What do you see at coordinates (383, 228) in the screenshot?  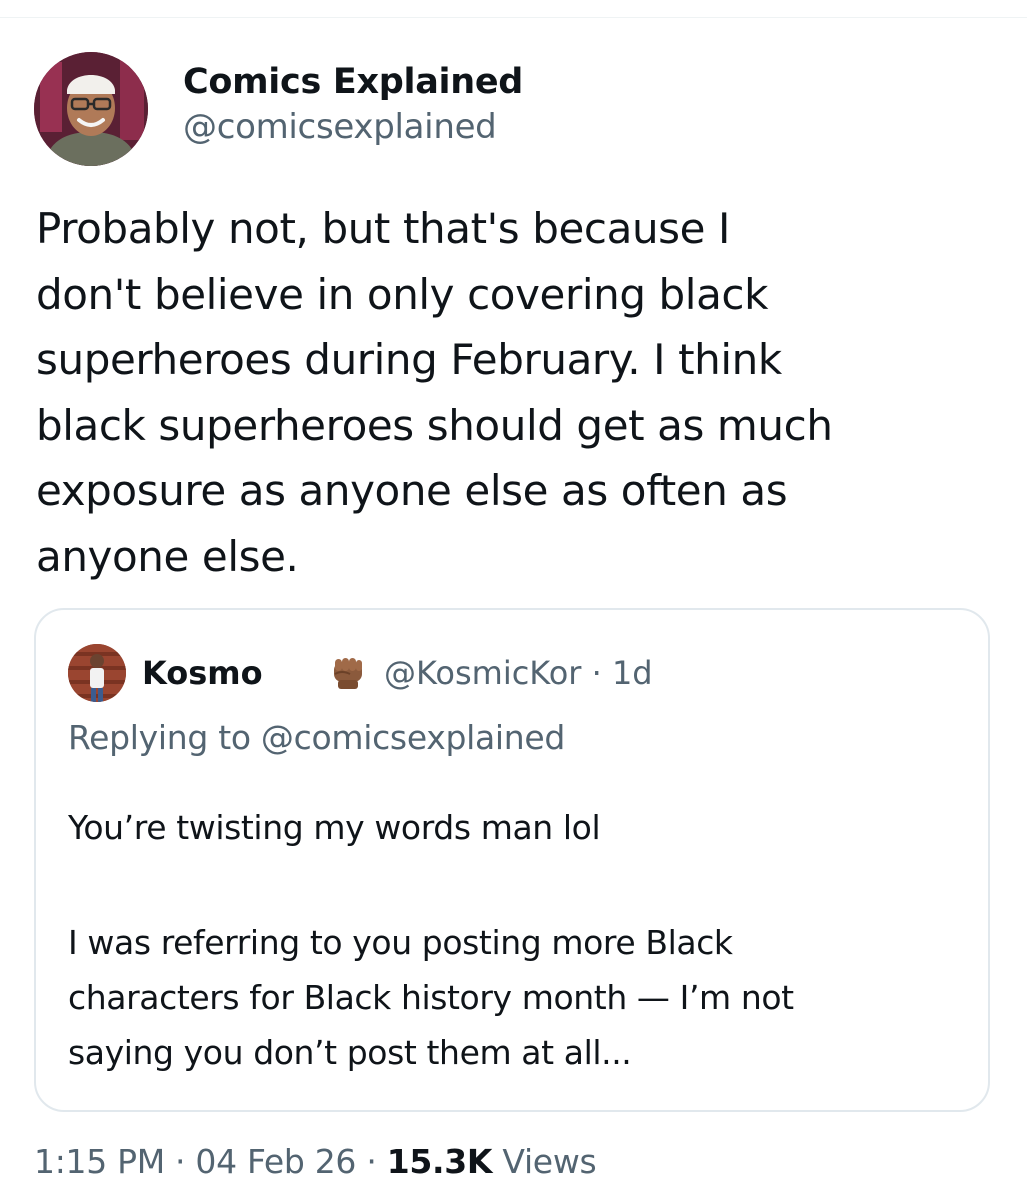 I see `tweet-text-line: Probably not, but that's because I` at bounding box center [383, 228].